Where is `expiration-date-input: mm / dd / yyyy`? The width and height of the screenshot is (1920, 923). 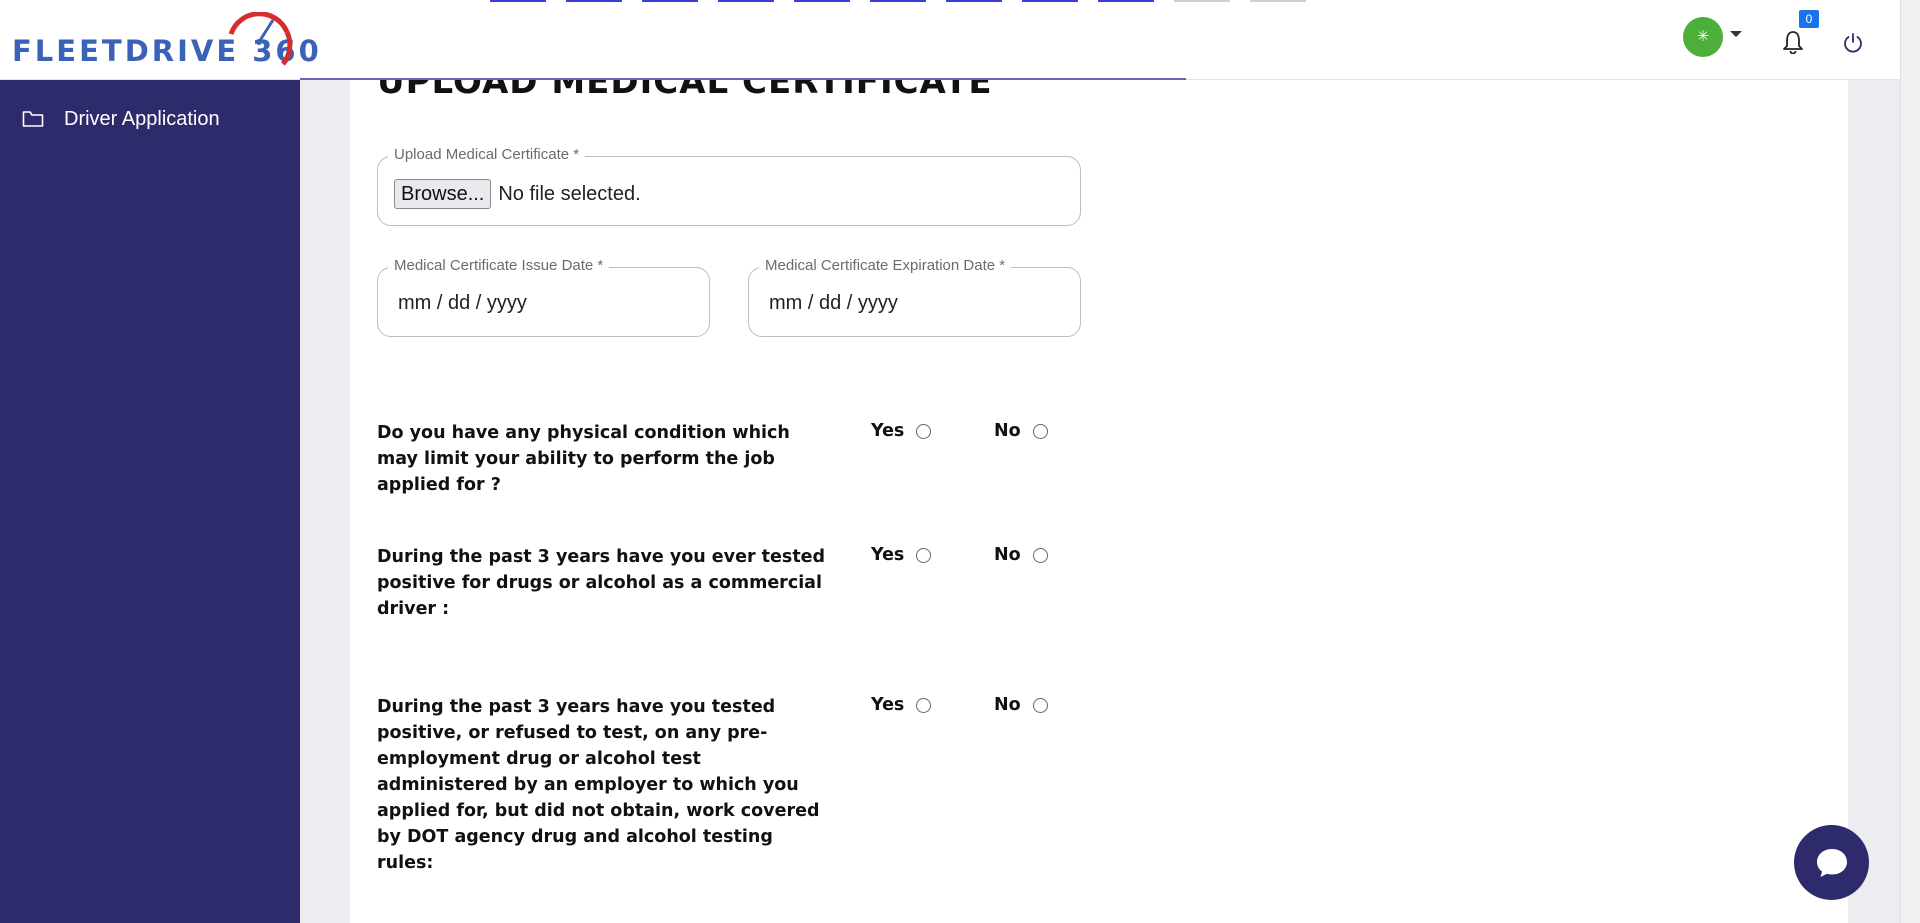 expiration-date-input: mm / dd / yyyy is located at coordinates (833, 303).